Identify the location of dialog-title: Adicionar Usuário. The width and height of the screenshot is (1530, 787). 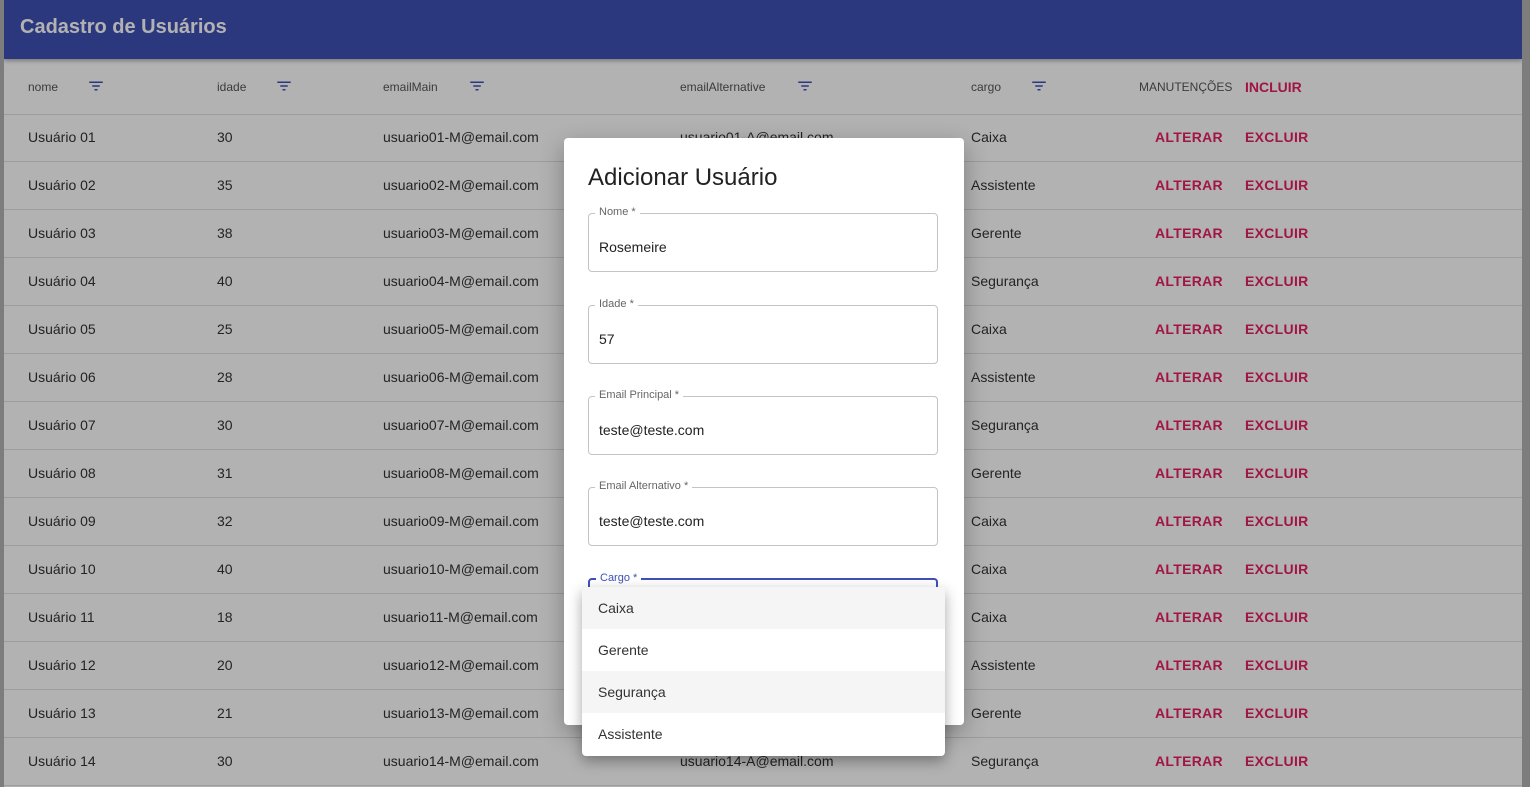
(683, 177).